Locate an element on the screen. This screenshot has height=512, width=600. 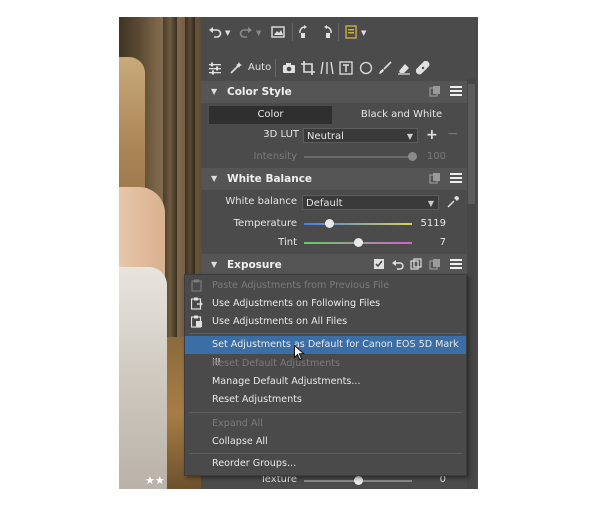
menu-item-reset-adjustments: Reset Adjustments is located at coordinates (325, 400).